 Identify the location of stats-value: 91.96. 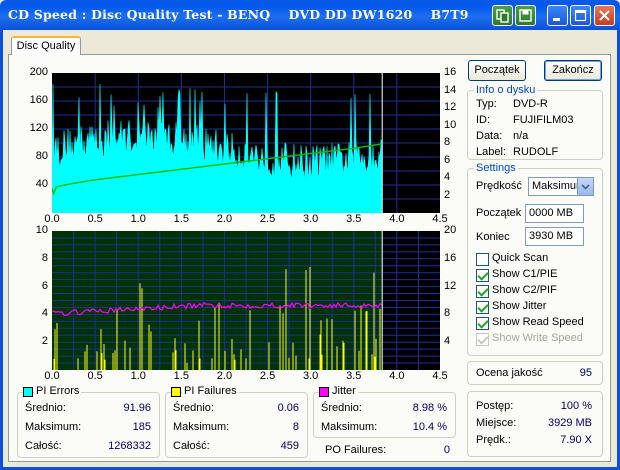
(137, 408).